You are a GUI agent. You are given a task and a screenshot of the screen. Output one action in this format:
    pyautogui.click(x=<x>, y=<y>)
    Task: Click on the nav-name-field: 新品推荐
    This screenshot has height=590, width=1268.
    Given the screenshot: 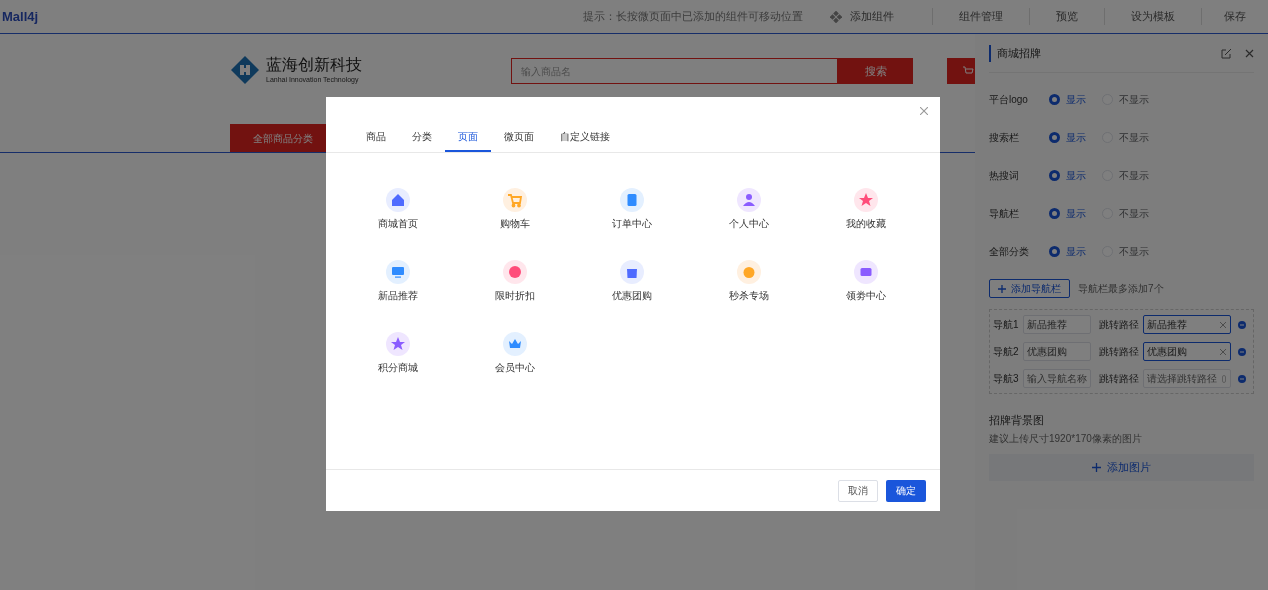 What is the action you would take?
    pyautogui.click(x=1057, y=324)
    